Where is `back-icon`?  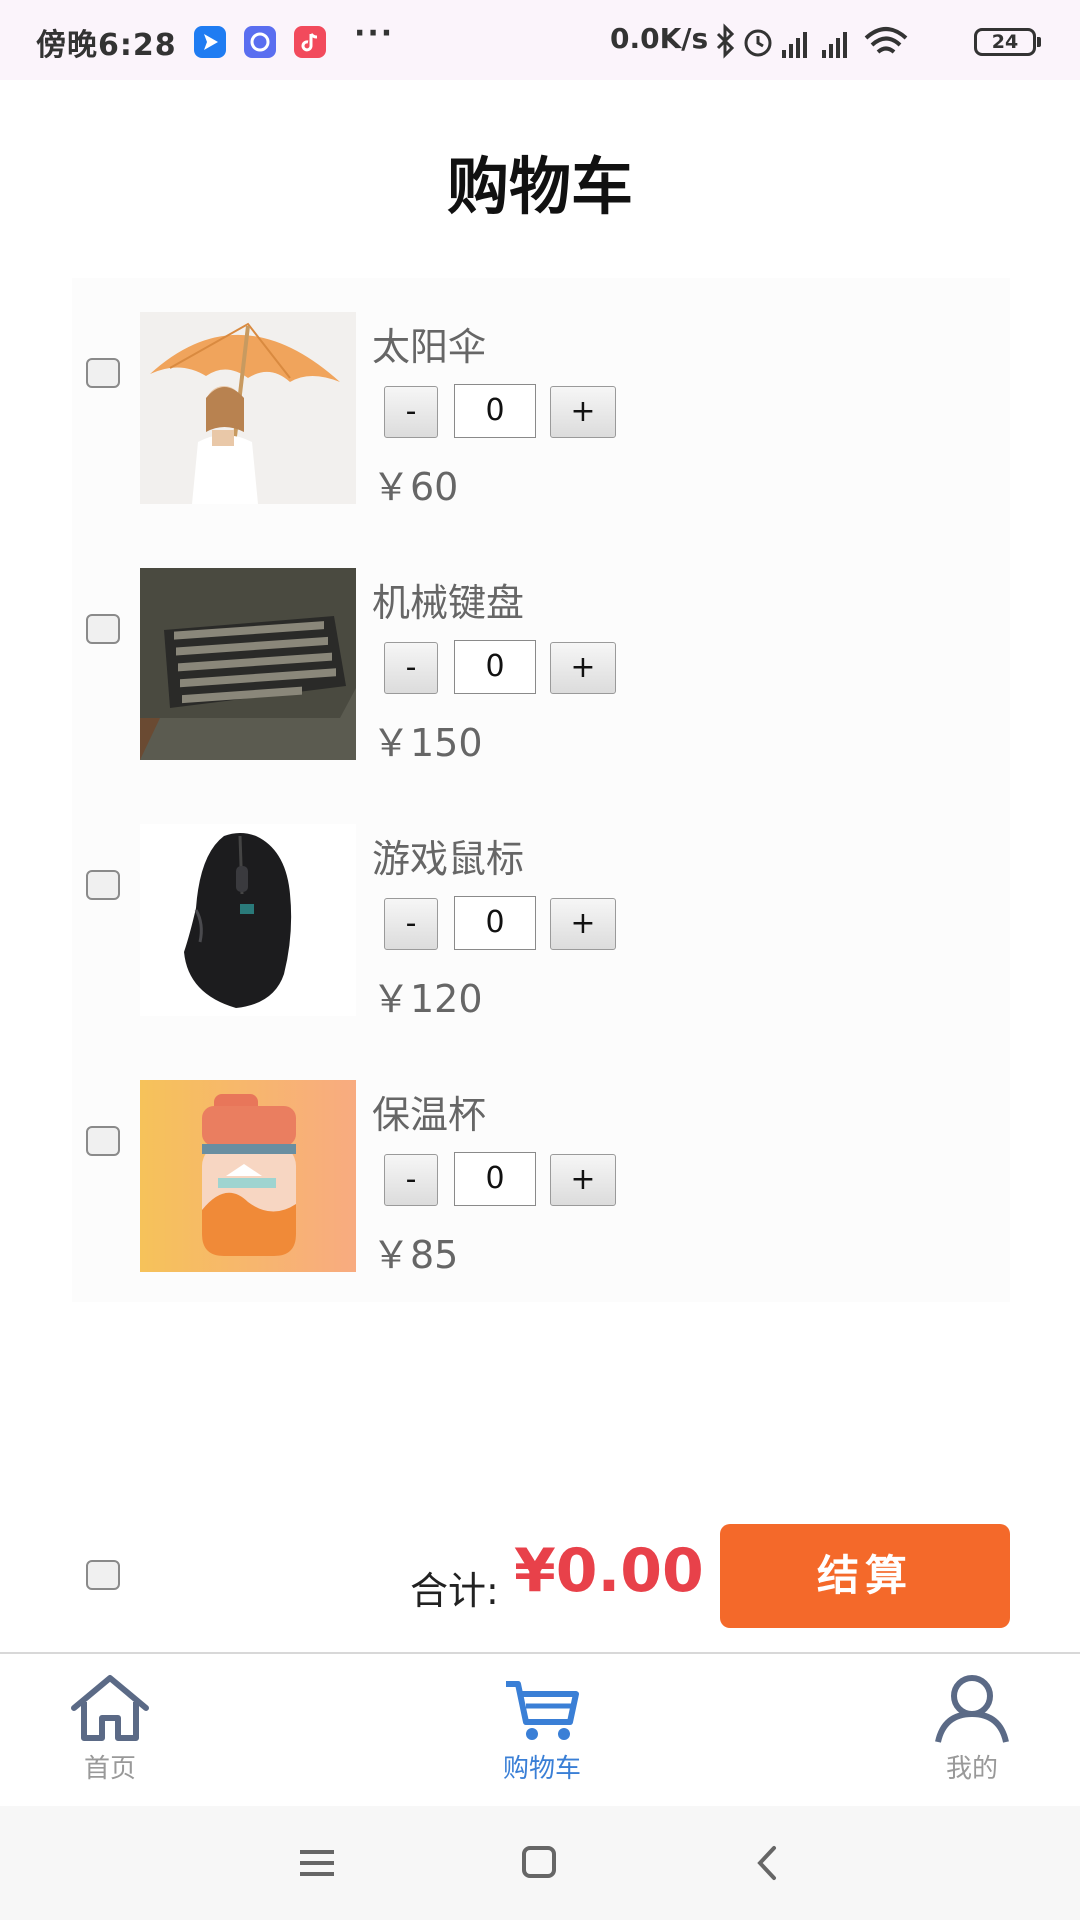 back-icon is located at coordinates (767, 1863).